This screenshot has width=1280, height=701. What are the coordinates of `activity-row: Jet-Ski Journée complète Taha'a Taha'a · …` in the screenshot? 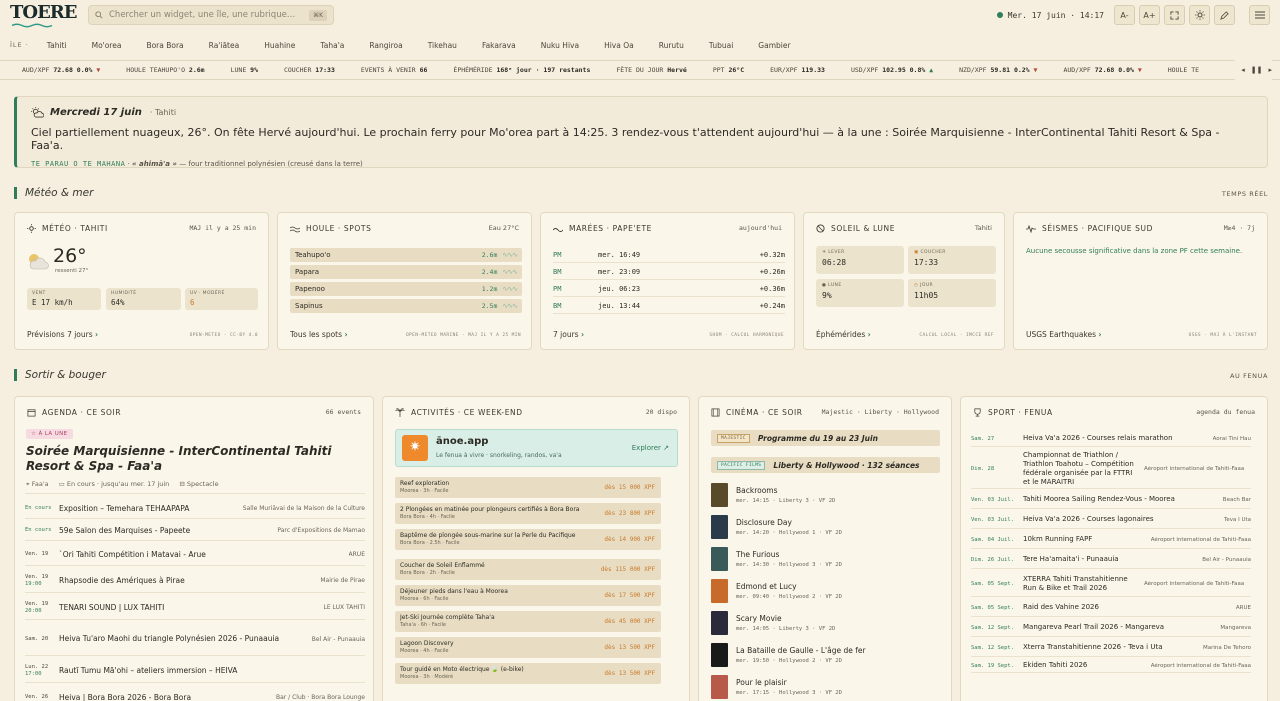 It's located at (528, 621).